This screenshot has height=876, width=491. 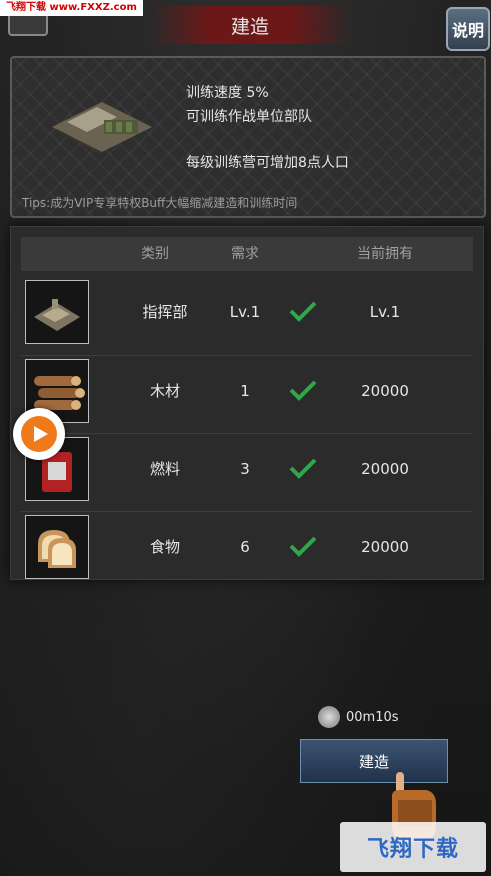 What do you see at coordinates (329, 717) in the screenshot?
I see `clock-icon` at bounding box center [329, 717].